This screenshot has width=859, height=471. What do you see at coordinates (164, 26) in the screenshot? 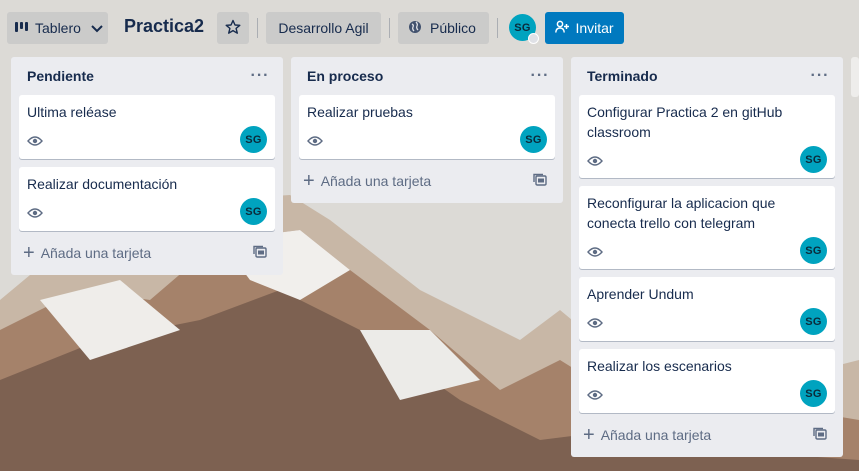
I see `board-title: Practica2` at bounding box center [164, 26].